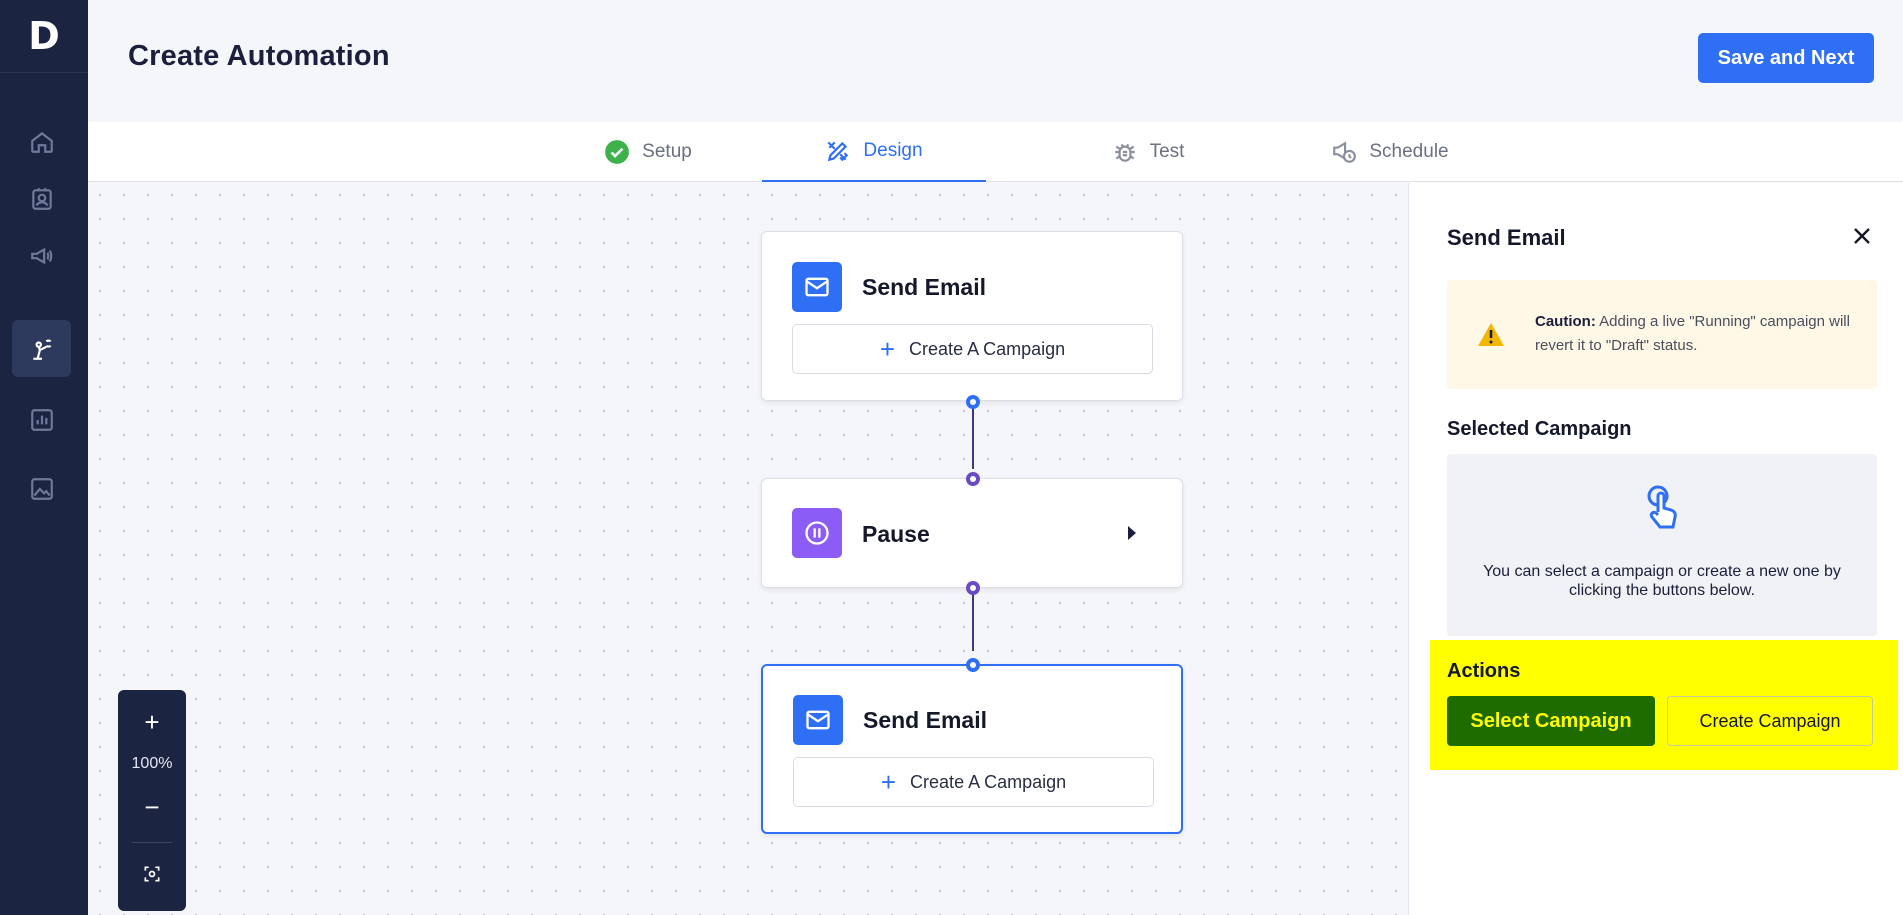 This screenshot has height=915, width=1903. Describe the element at coordinates (1345, 152) in the screenshot. I see `schedule-icon` at that location.